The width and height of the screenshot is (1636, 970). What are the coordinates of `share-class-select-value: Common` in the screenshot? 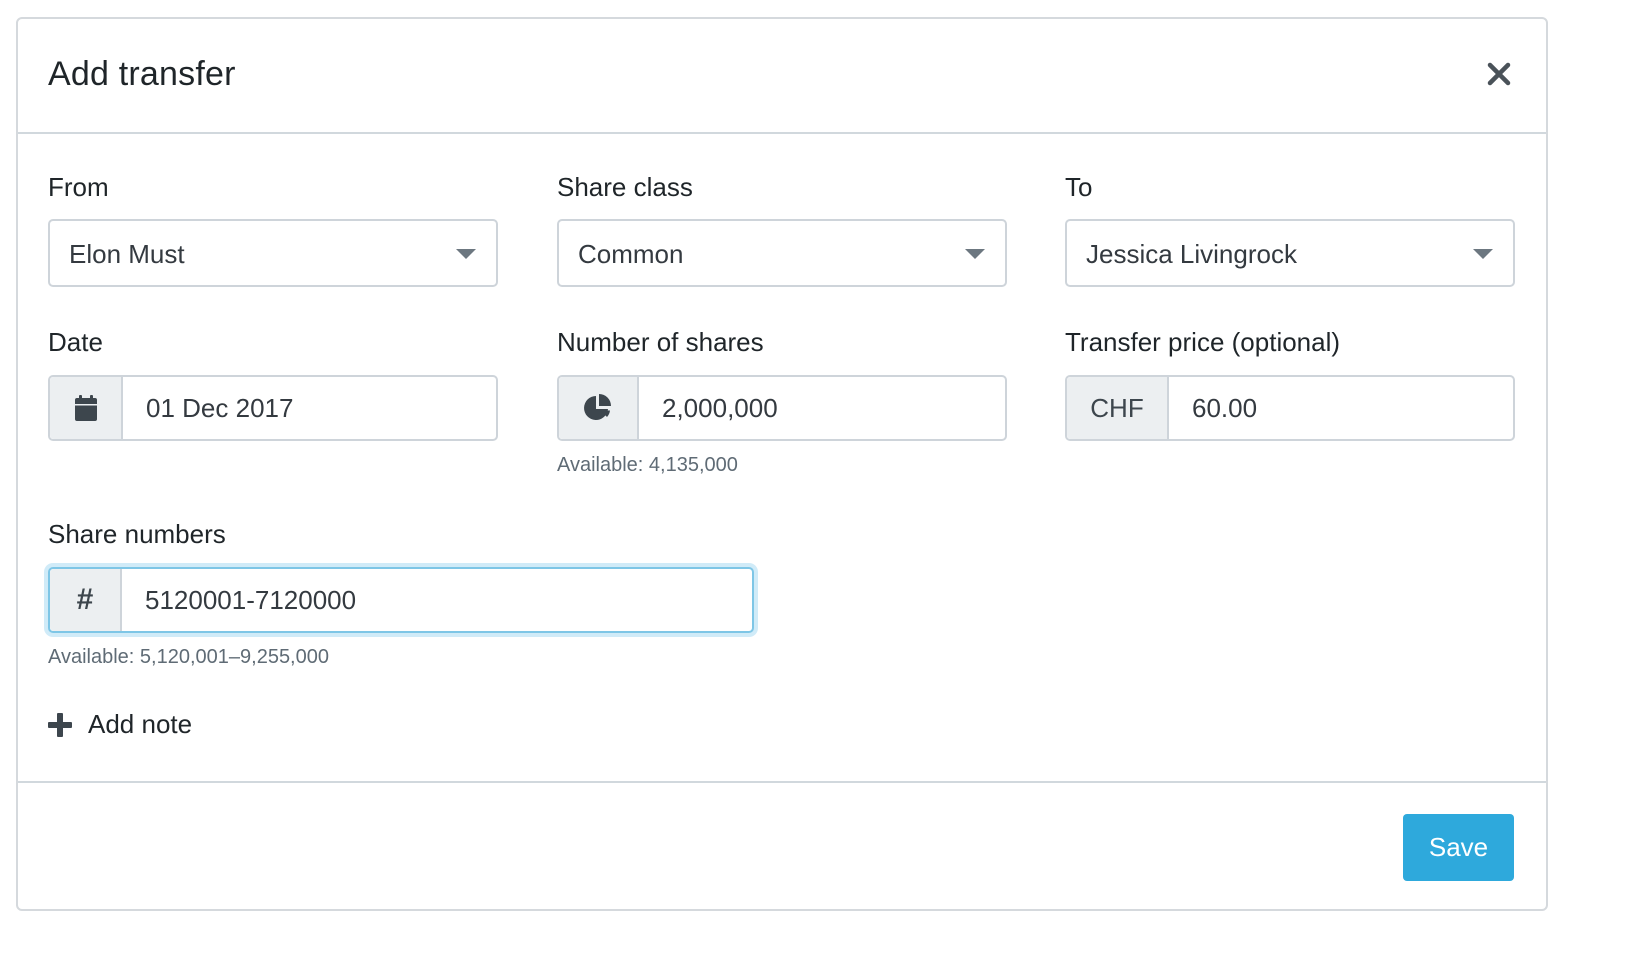 It's located at (631, 254).